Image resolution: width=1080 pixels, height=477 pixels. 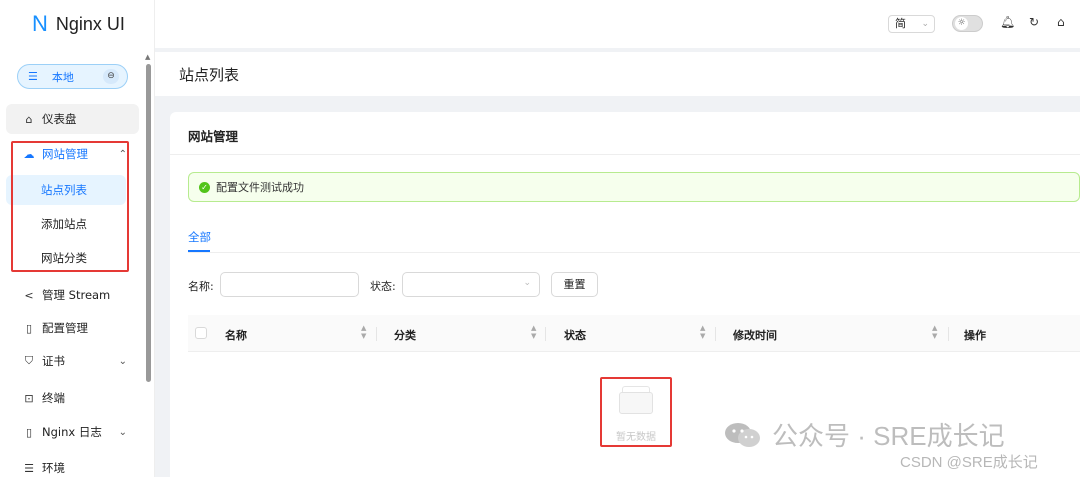 I want to click on tab-divider, so click(x=634, y=252).